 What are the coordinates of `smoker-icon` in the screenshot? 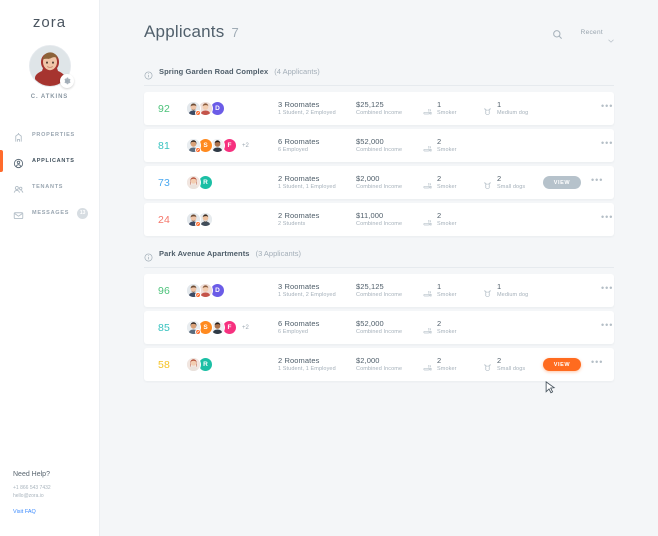 It's located at (427, 219).